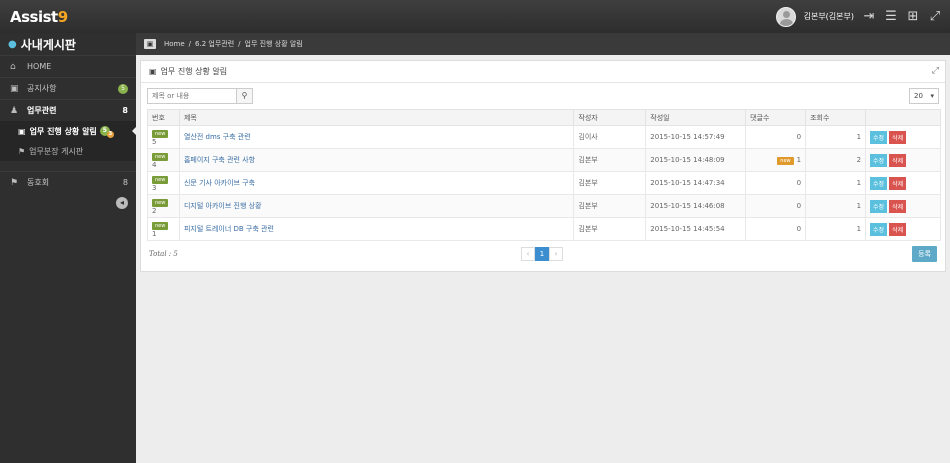 The width and height of the screenshot is (950, 463). I want to click on pager-prev: ‹, so click(528, 254).